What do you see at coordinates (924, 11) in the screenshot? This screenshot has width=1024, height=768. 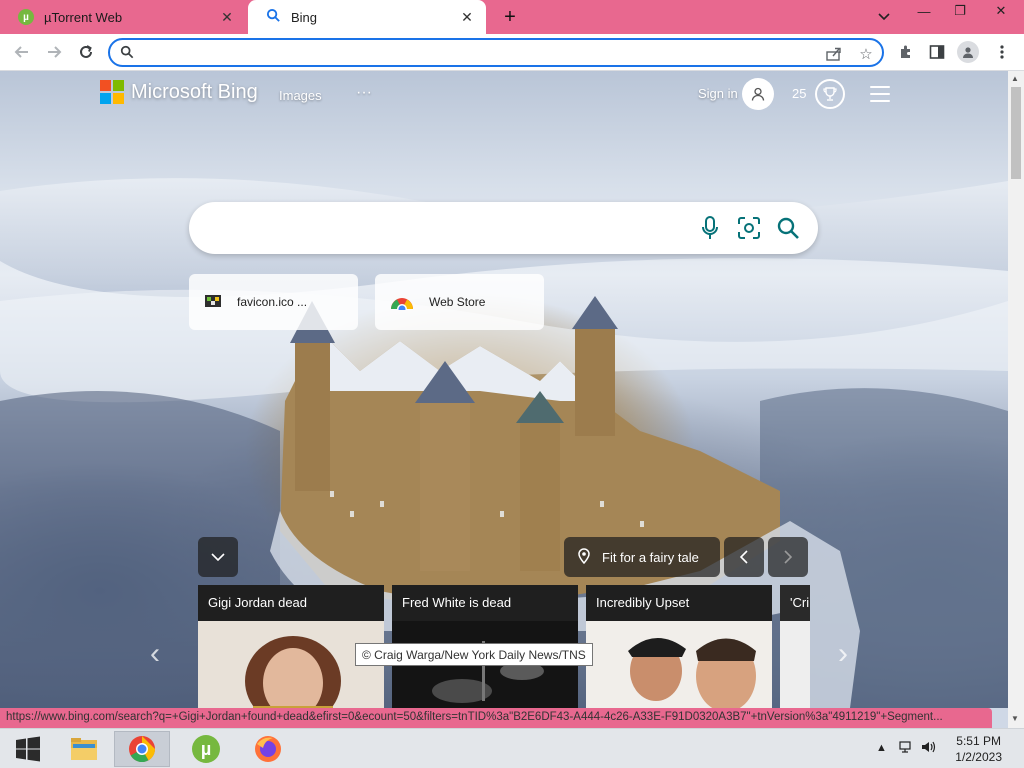 I see `minimize-button: —` at bounding box center [924, 11].